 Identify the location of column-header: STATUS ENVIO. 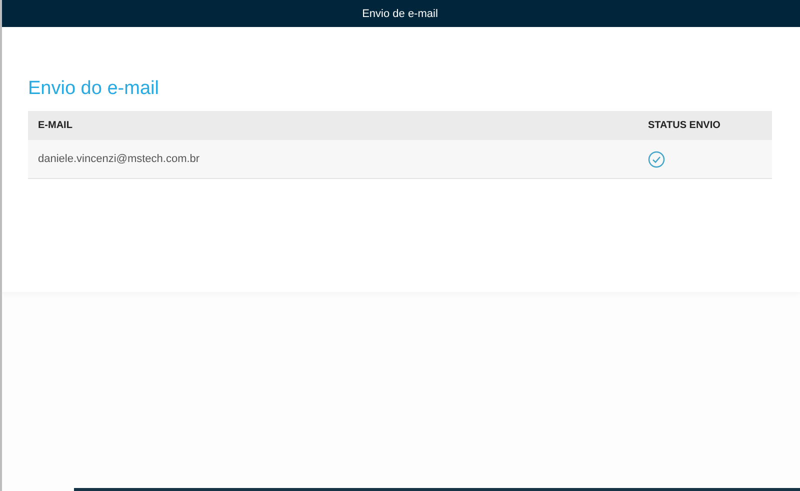
(685, 125).